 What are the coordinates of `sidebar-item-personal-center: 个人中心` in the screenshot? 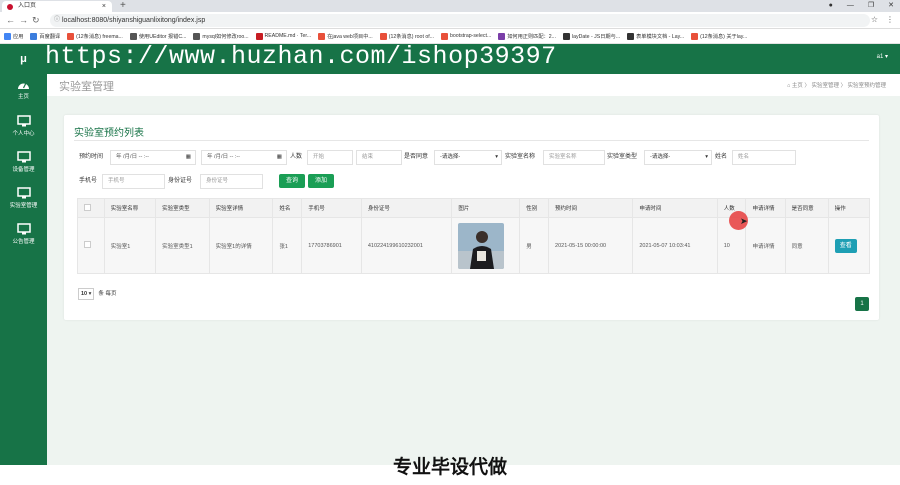 It's located at (23, 128).